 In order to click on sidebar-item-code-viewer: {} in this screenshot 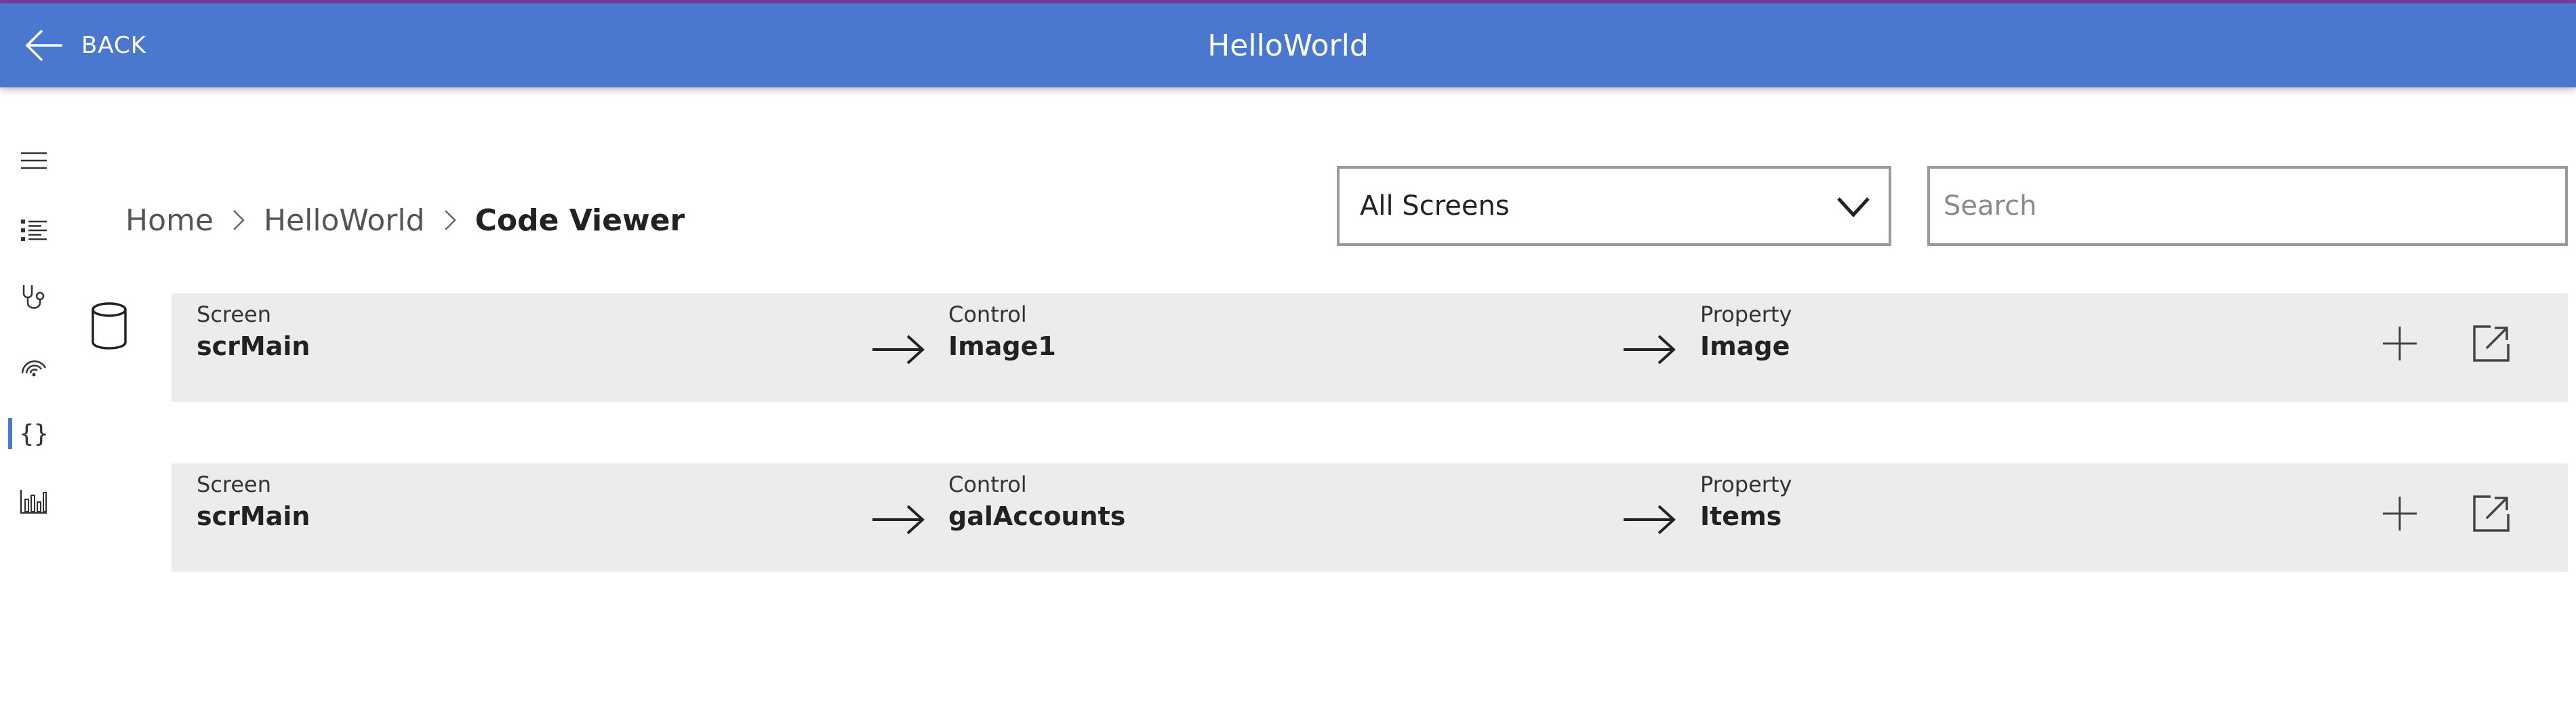, I will do `click(34, 433)`.